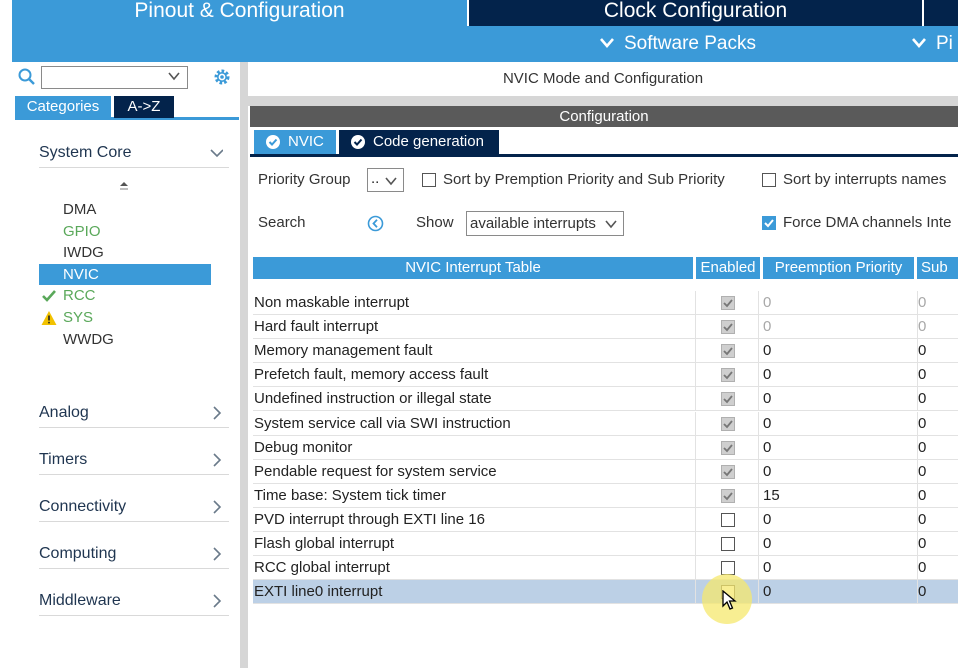  Describe the element at coordinates (605, 568) in the screenshot. I see `table-row: RCC global interrupt 0 0` at that location.